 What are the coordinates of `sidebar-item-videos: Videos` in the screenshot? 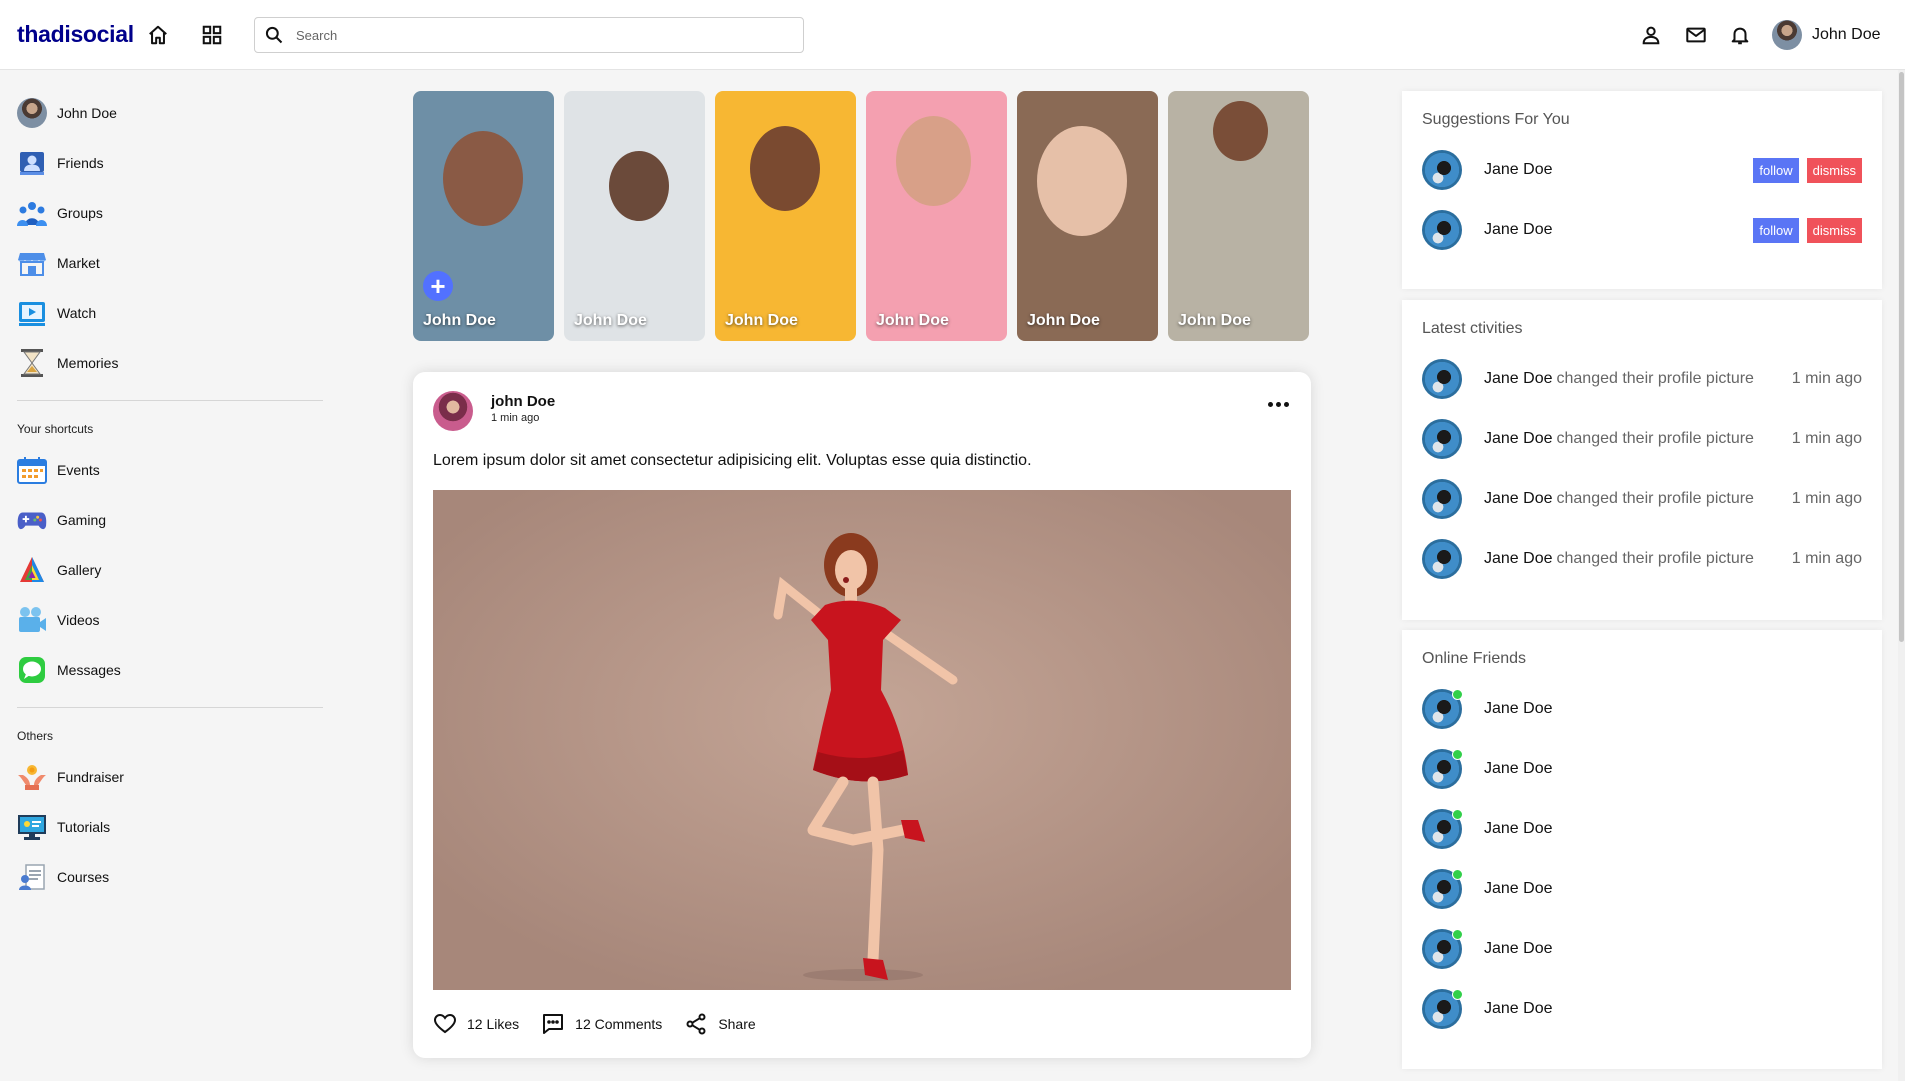 It's located at (170, 620).